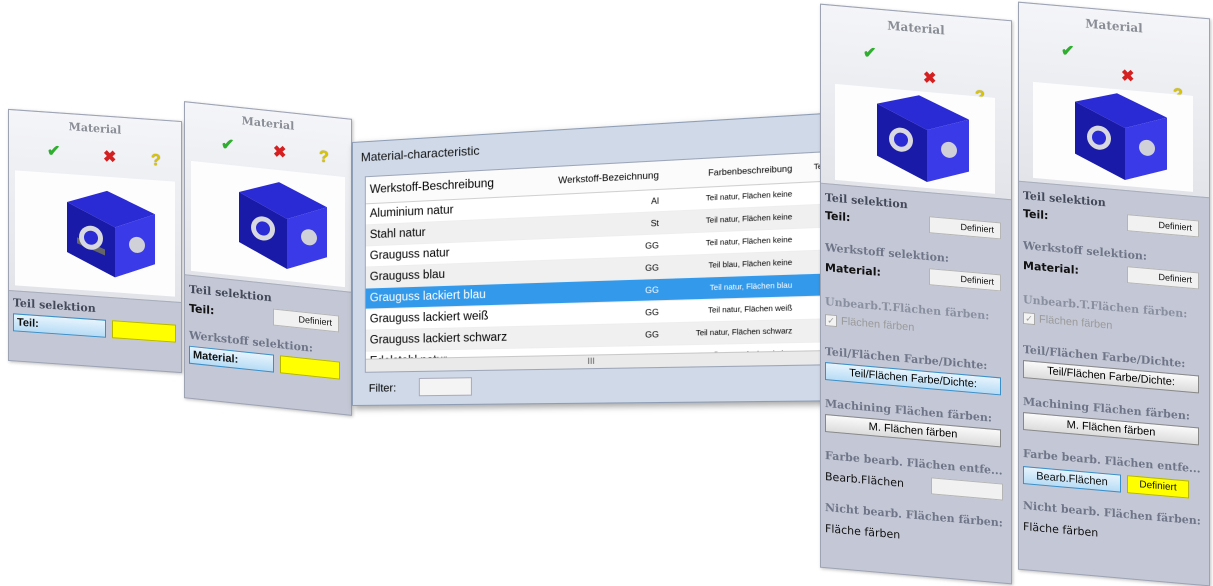 Image resolution: width=1213 pixels, height=586 pixels. What do you see at coordinates (1158, 487) in the screenshot?
I see `worked-faces-status: Definiert` at bounding box center [1158, 487].